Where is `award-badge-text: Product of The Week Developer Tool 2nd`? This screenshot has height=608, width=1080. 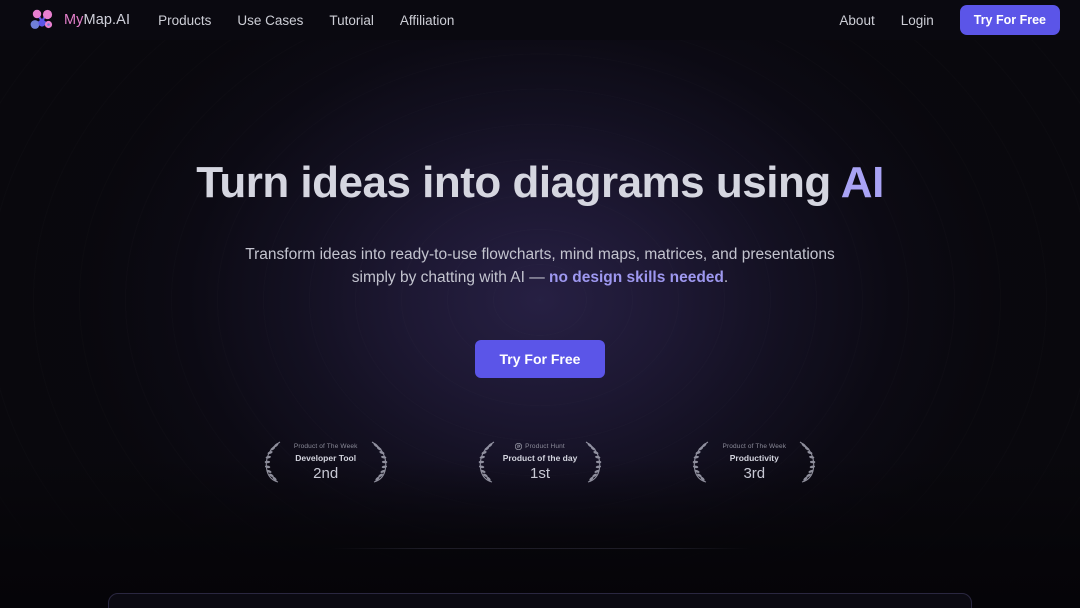 award-badge-text: Product of The Week Developer Tool 2nd is located at coordinates (326, 462).